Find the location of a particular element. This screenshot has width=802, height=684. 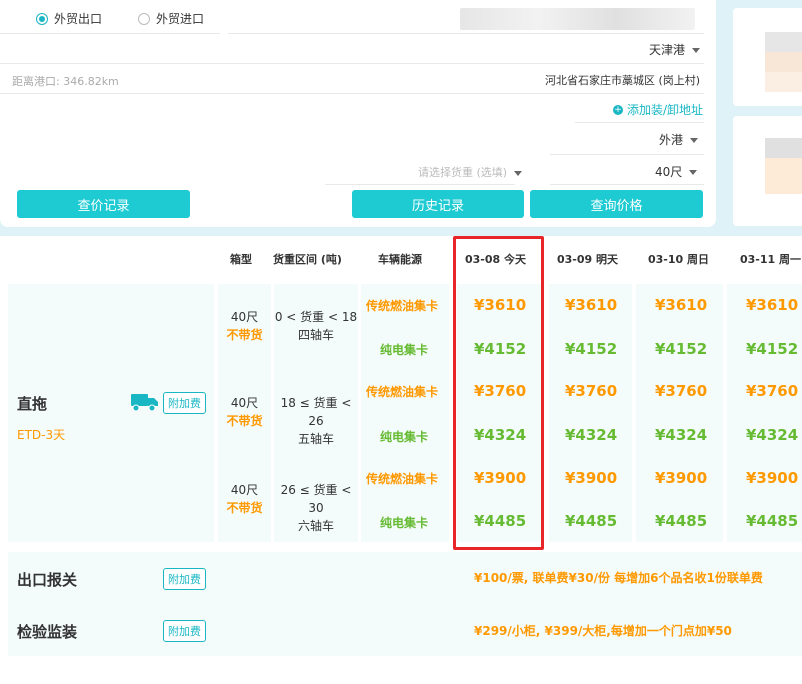

terminal-select: 外港 is located at coordinates (679, 139).